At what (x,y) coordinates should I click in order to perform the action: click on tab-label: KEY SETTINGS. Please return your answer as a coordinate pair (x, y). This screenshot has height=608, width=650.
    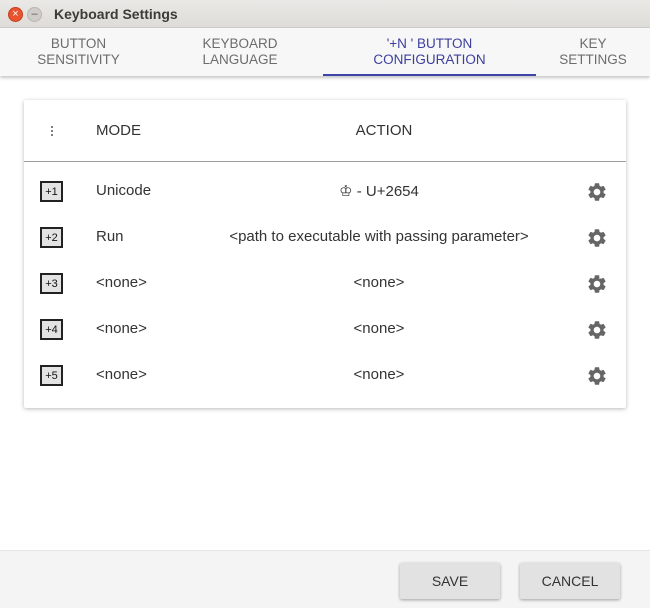
    Looking at the image, I should click on (593, 51).